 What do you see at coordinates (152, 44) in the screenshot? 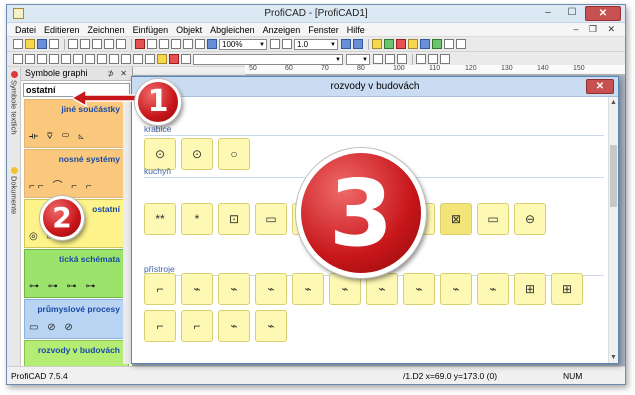
I see `rotate-icon` at bounding box center [152, 44].